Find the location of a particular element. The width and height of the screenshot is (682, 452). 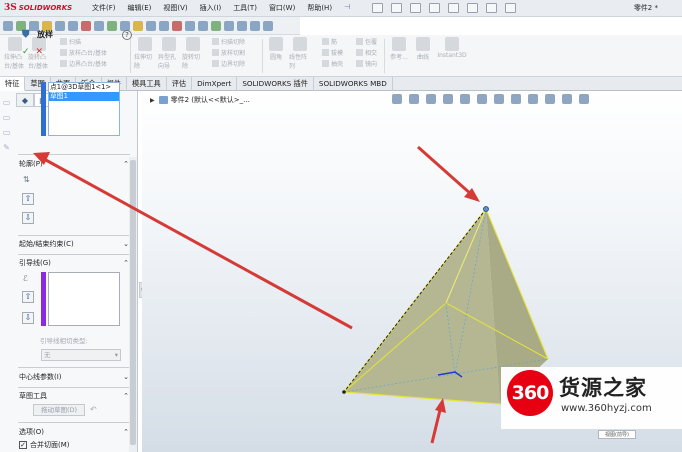

cancel-button: ✕ is located at coordinates (40, 52).